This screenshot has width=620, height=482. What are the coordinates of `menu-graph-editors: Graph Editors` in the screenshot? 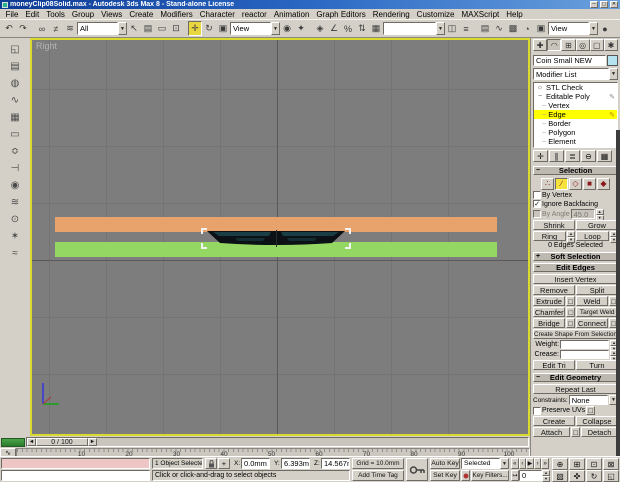 It's located at (341, 14).